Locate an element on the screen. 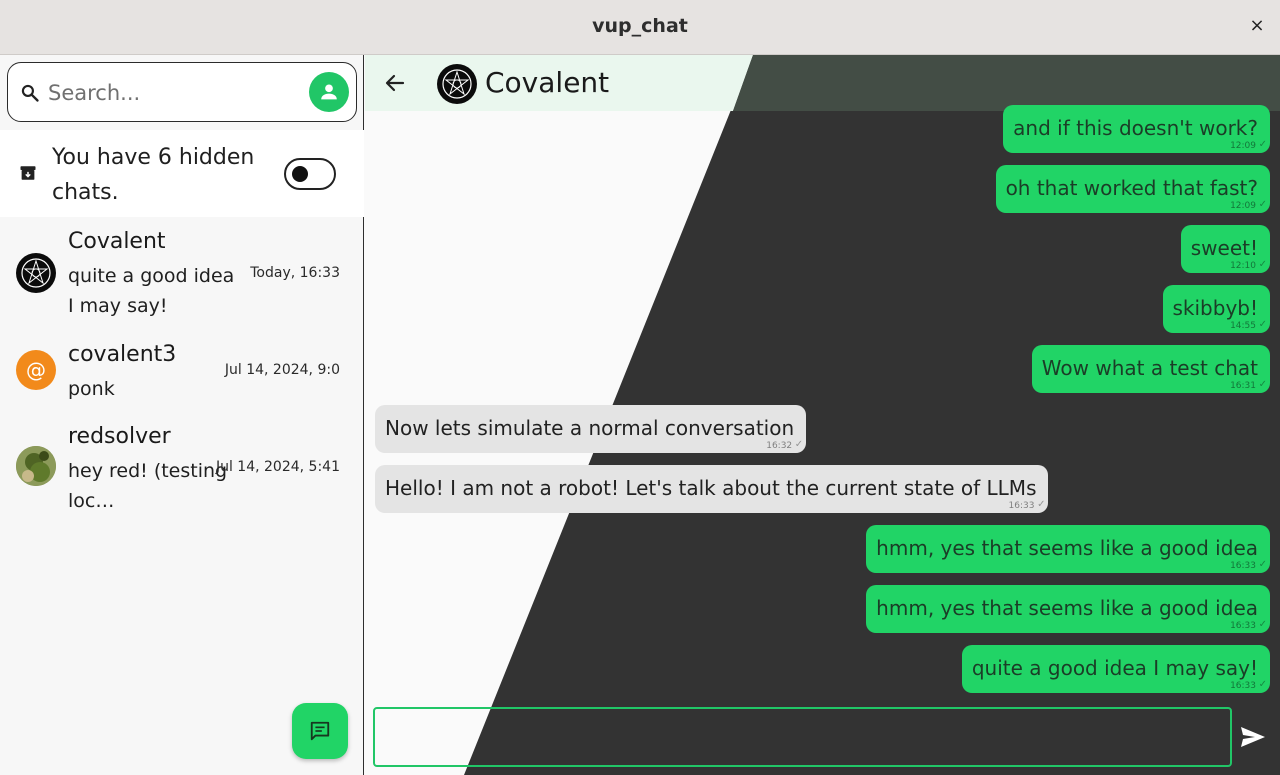 The image size is (1280, 775). hidden-chats-toggle is located at coordinates (310, 174).